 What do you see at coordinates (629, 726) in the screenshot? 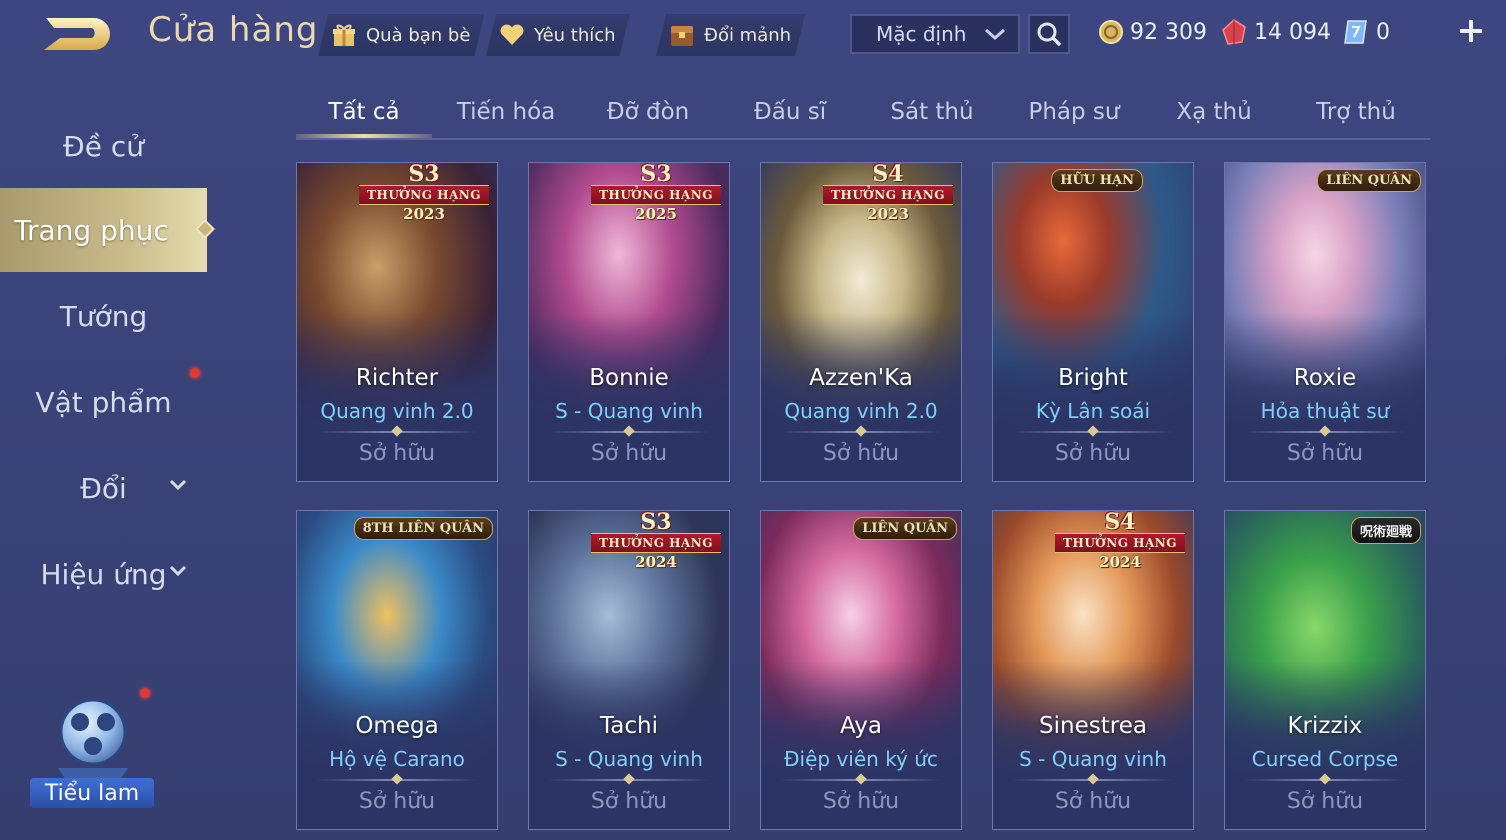
I see `hero-name: Tachi` at bounding box center [629, 726].